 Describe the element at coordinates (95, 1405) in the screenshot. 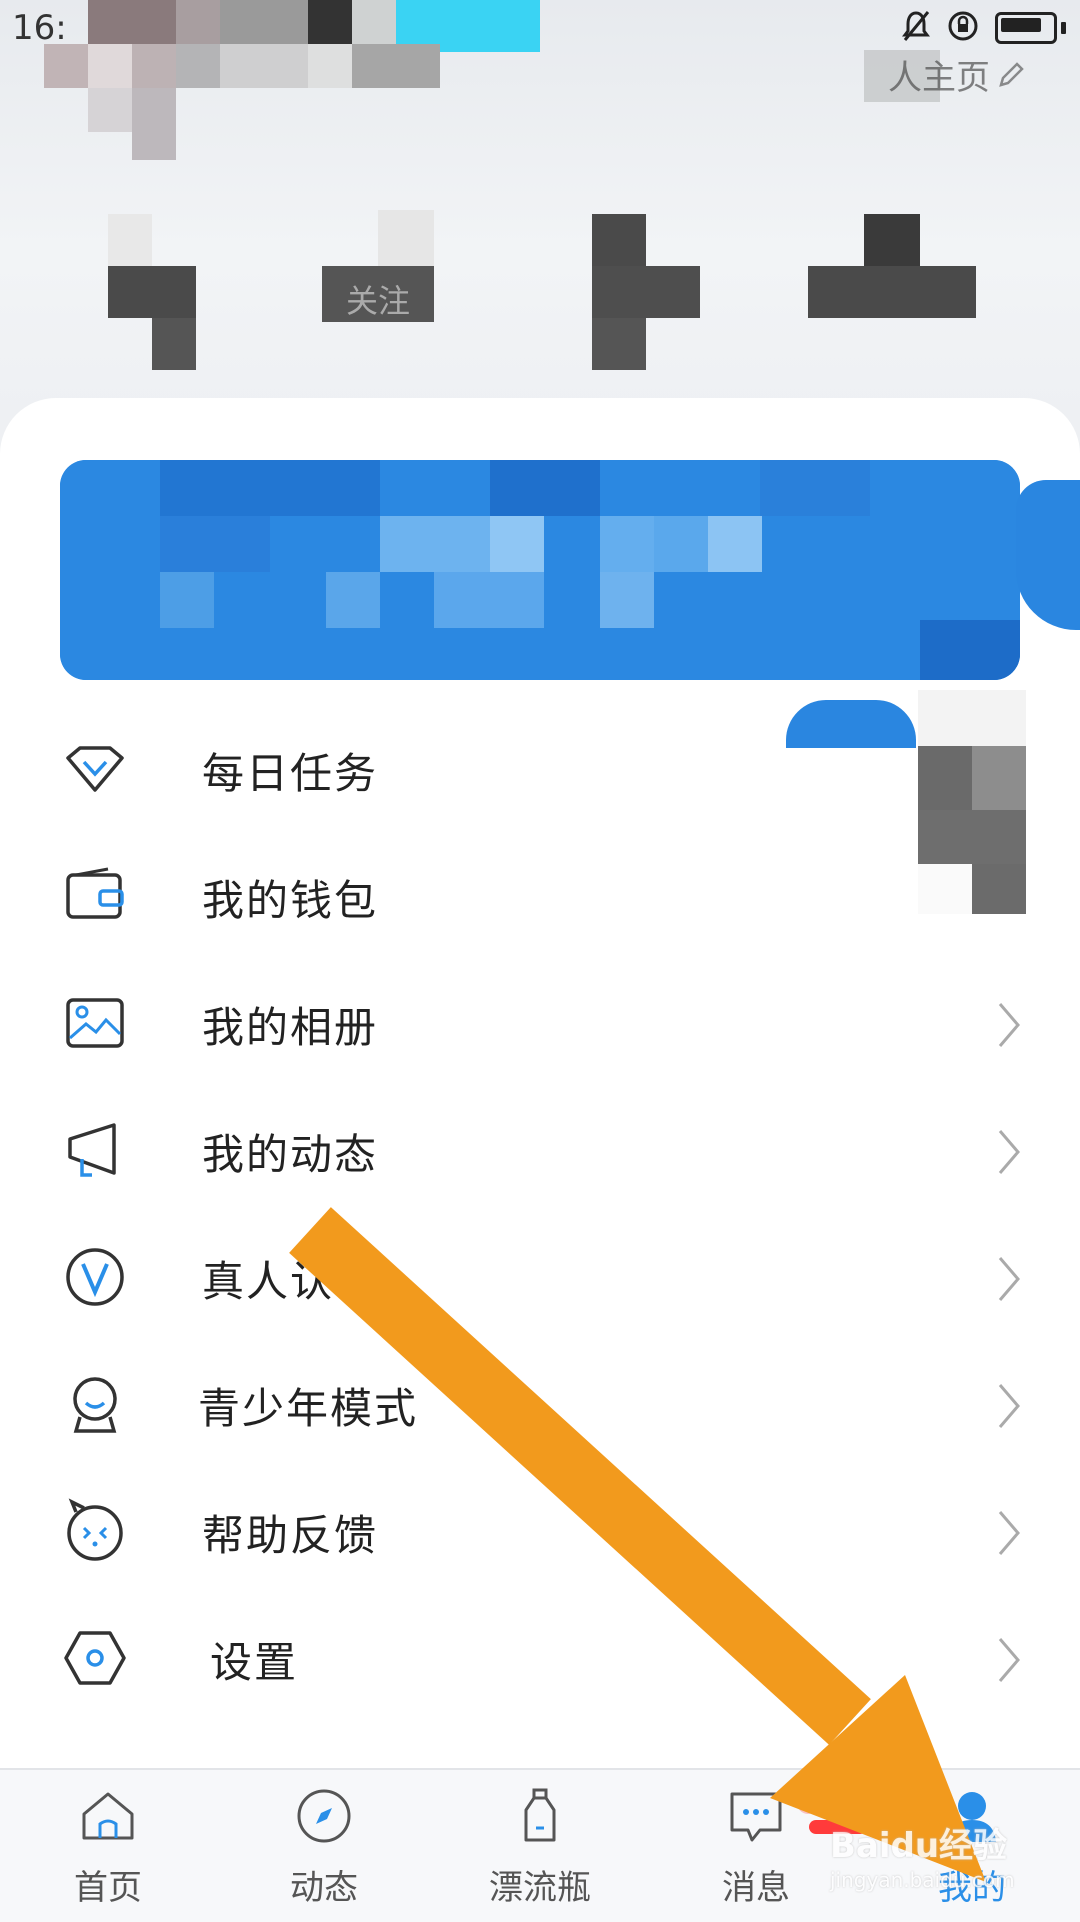

I see `child-face-icon` at that location.